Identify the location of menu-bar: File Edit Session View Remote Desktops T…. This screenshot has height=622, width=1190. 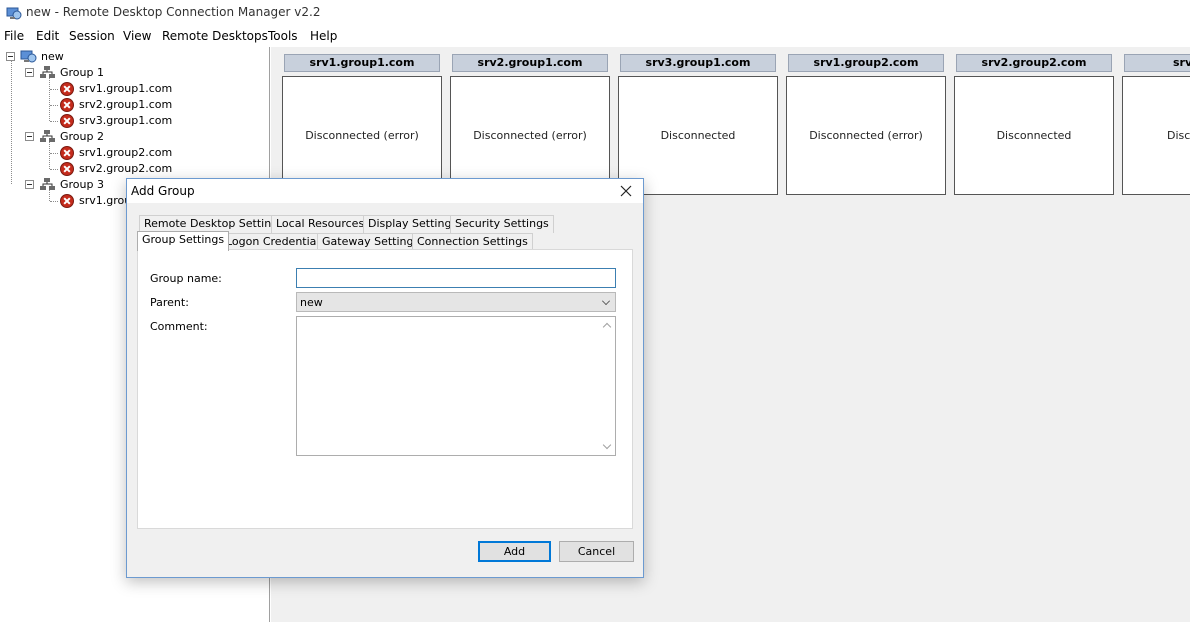
(595, 37).